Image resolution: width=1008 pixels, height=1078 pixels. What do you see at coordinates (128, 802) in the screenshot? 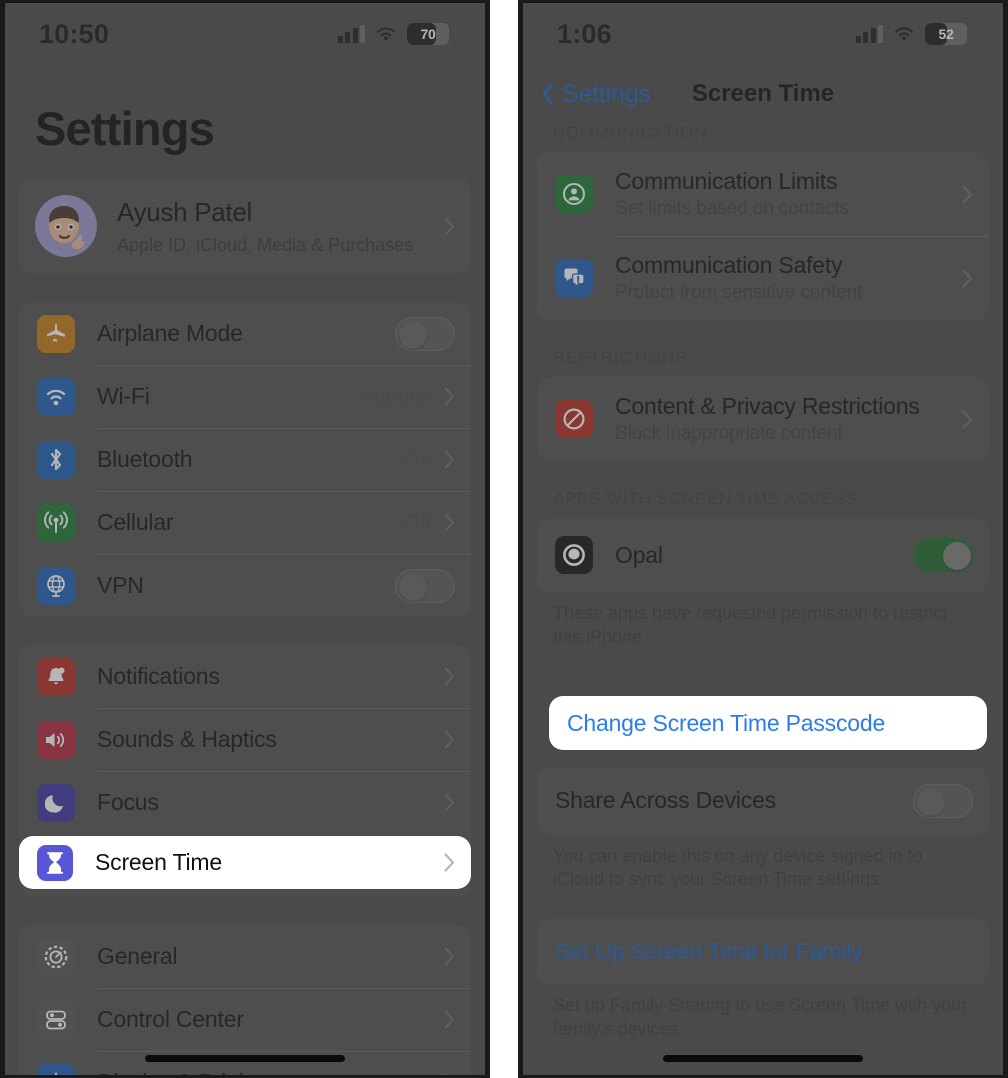
I see `row-label: Focus` at bounding box center [128, 802].